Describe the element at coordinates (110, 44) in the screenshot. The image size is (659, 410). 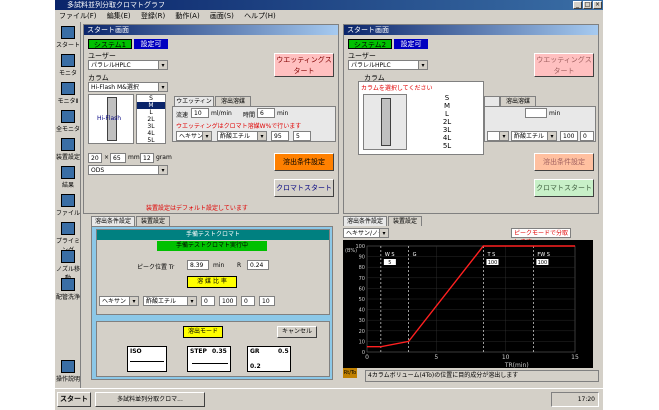
I see `system1-label: システム1` at that location.